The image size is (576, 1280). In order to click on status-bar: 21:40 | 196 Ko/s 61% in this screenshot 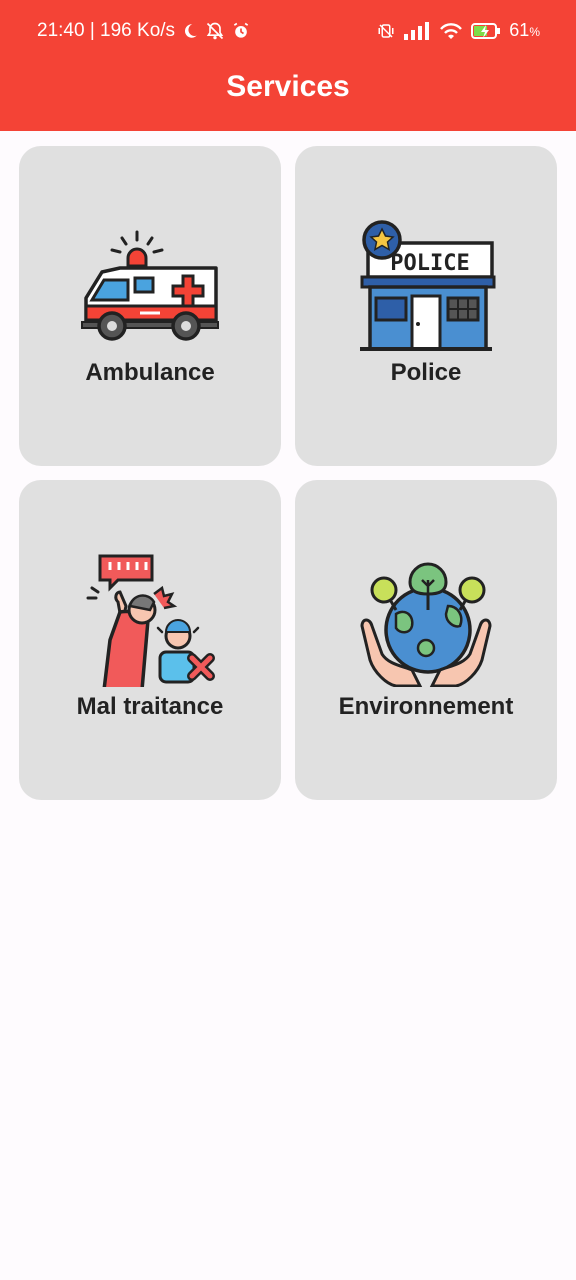, I will do `click(288, 31)`.